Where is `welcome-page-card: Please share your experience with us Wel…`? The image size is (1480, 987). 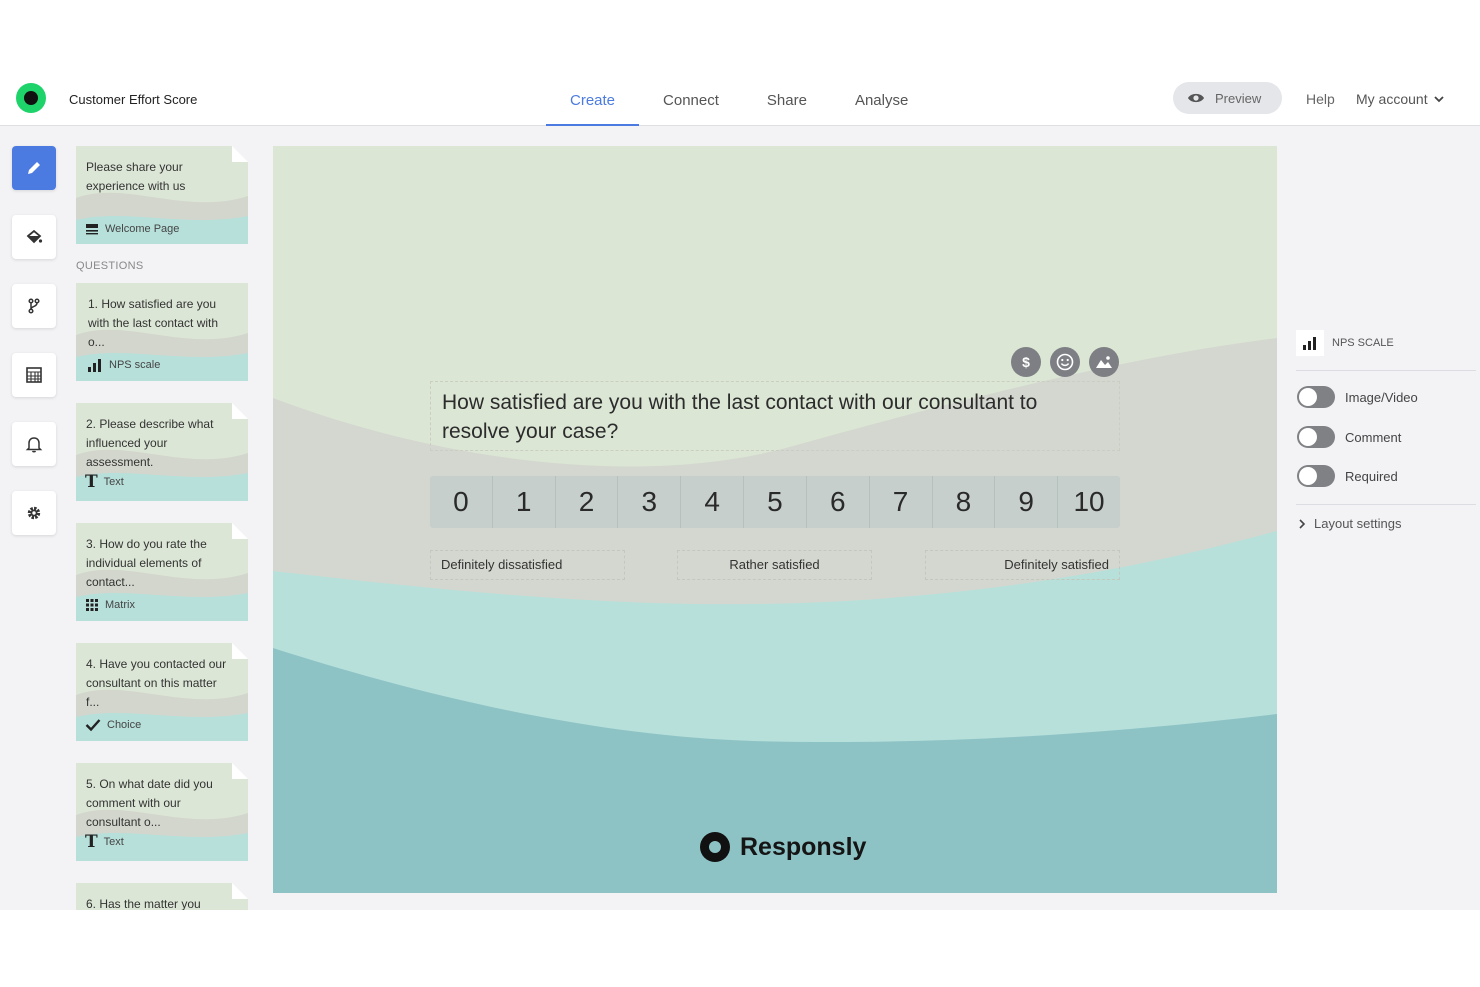
welcome-page-card: Please share your experience with us Wel… is located at coordinates (162, 195).